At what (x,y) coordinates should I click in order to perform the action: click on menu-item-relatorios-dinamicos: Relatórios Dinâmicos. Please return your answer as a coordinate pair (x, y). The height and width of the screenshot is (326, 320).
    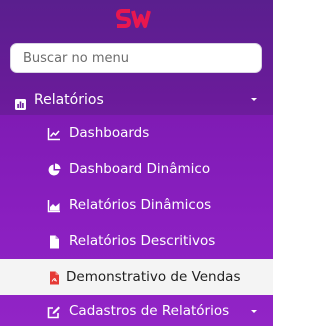
    Looking at the image, I should click on (136, 205).